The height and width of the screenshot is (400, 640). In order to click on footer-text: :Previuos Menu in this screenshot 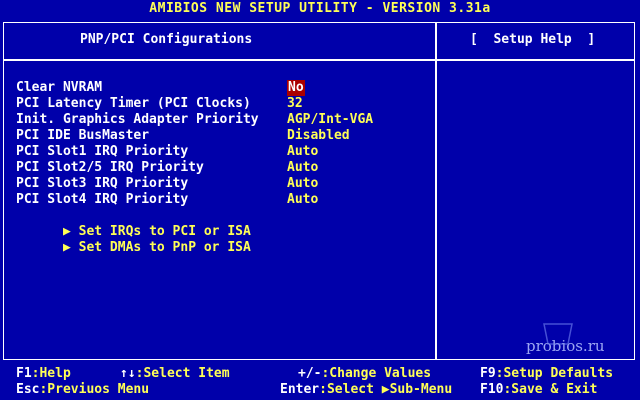, I will do `click(94, 389)`.